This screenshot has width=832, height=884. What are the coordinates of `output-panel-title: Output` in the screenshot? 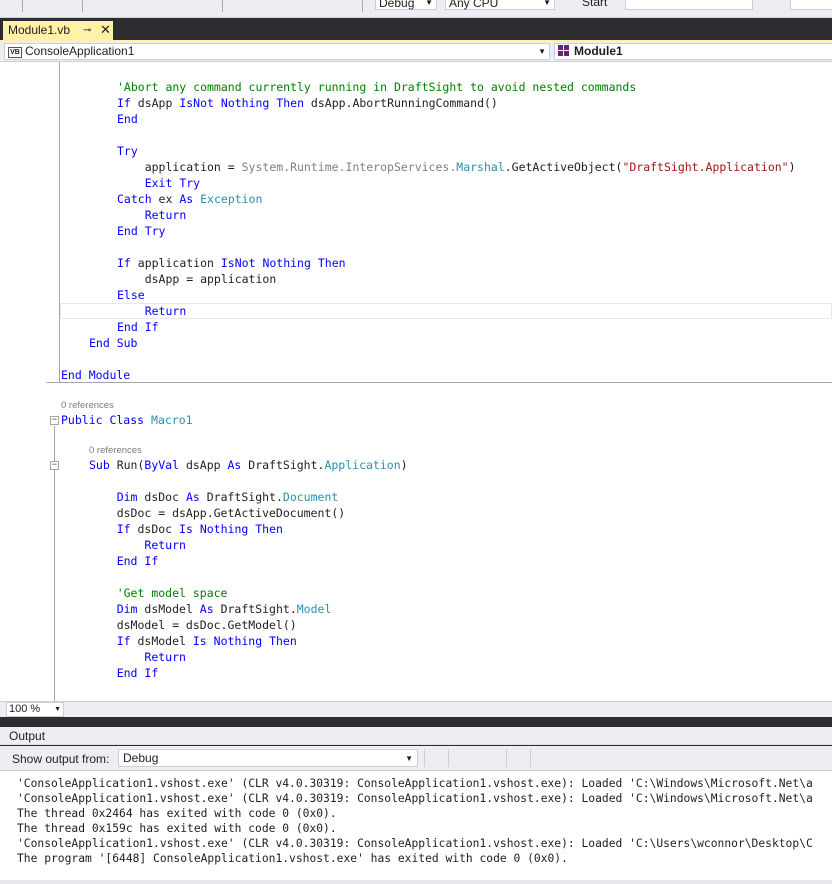 It's located at (416, 736).